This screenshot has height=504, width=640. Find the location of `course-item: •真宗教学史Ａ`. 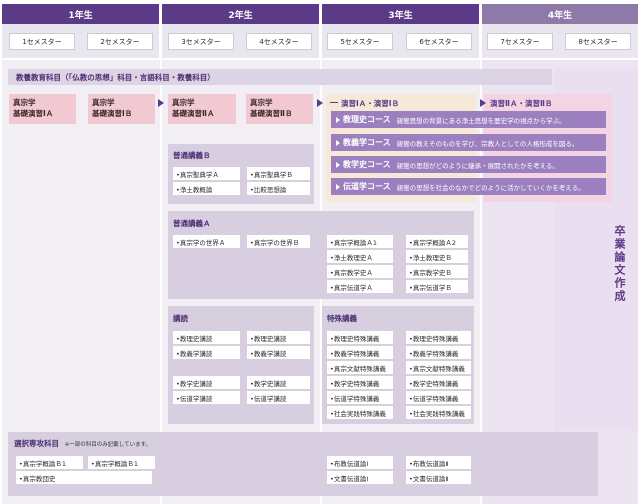

course-item: •真宗教学史Ａ is located at coordinates (360, 271).